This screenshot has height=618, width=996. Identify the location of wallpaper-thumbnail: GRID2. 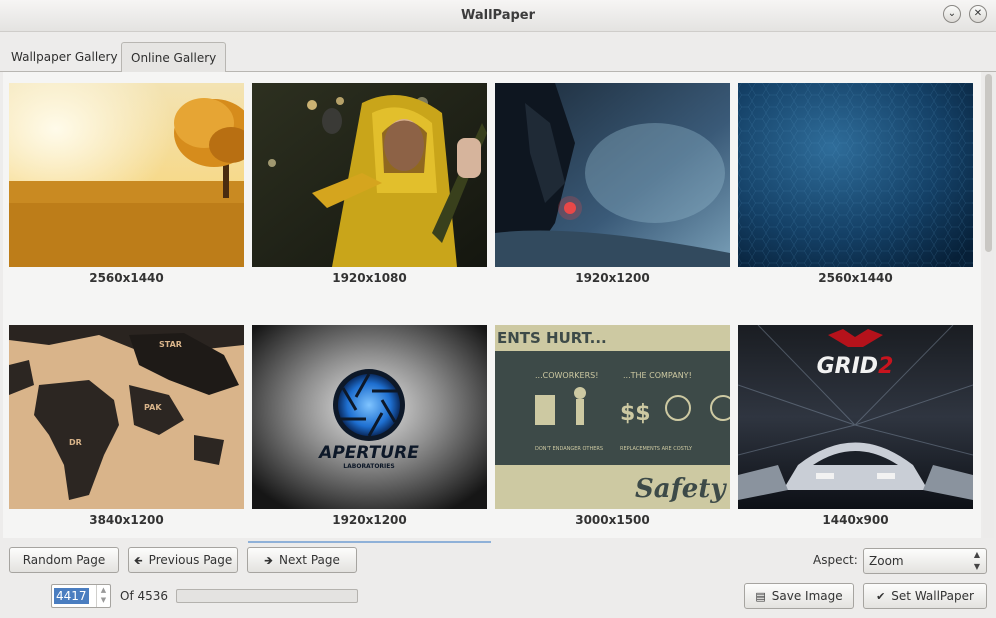
(855, 417).